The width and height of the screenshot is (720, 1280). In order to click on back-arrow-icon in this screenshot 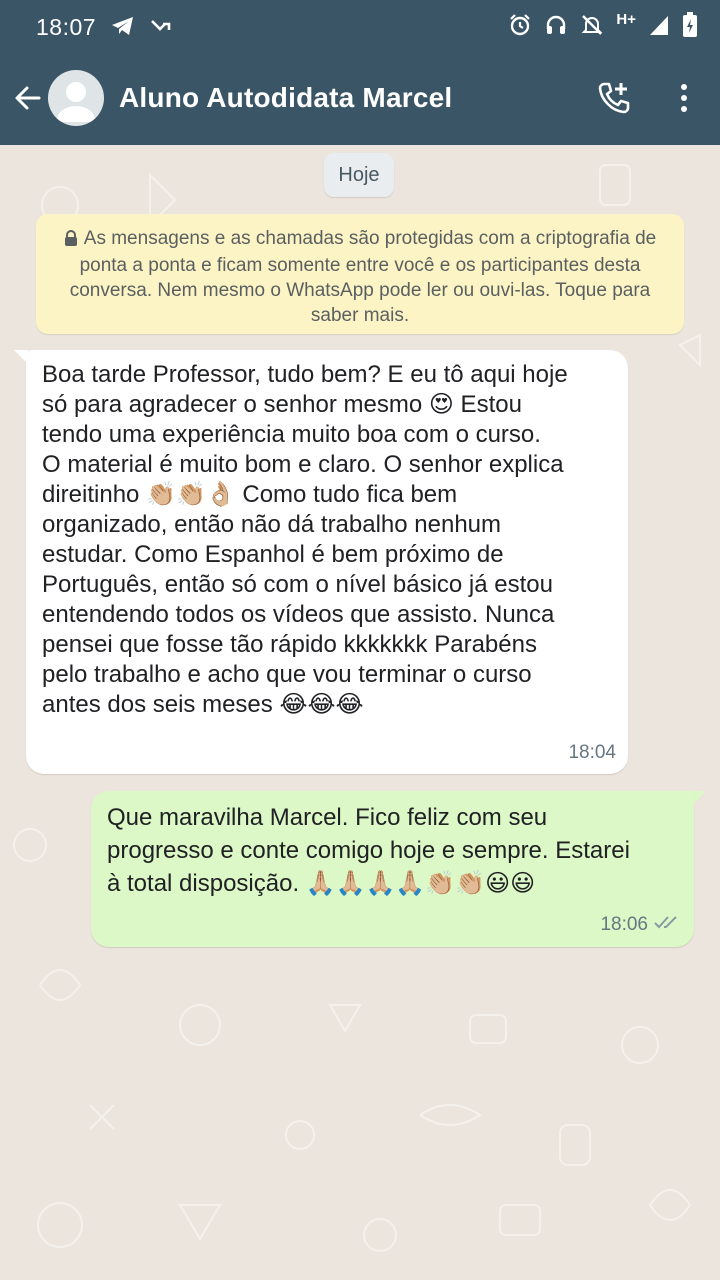, I will do `click(28, 100)`.